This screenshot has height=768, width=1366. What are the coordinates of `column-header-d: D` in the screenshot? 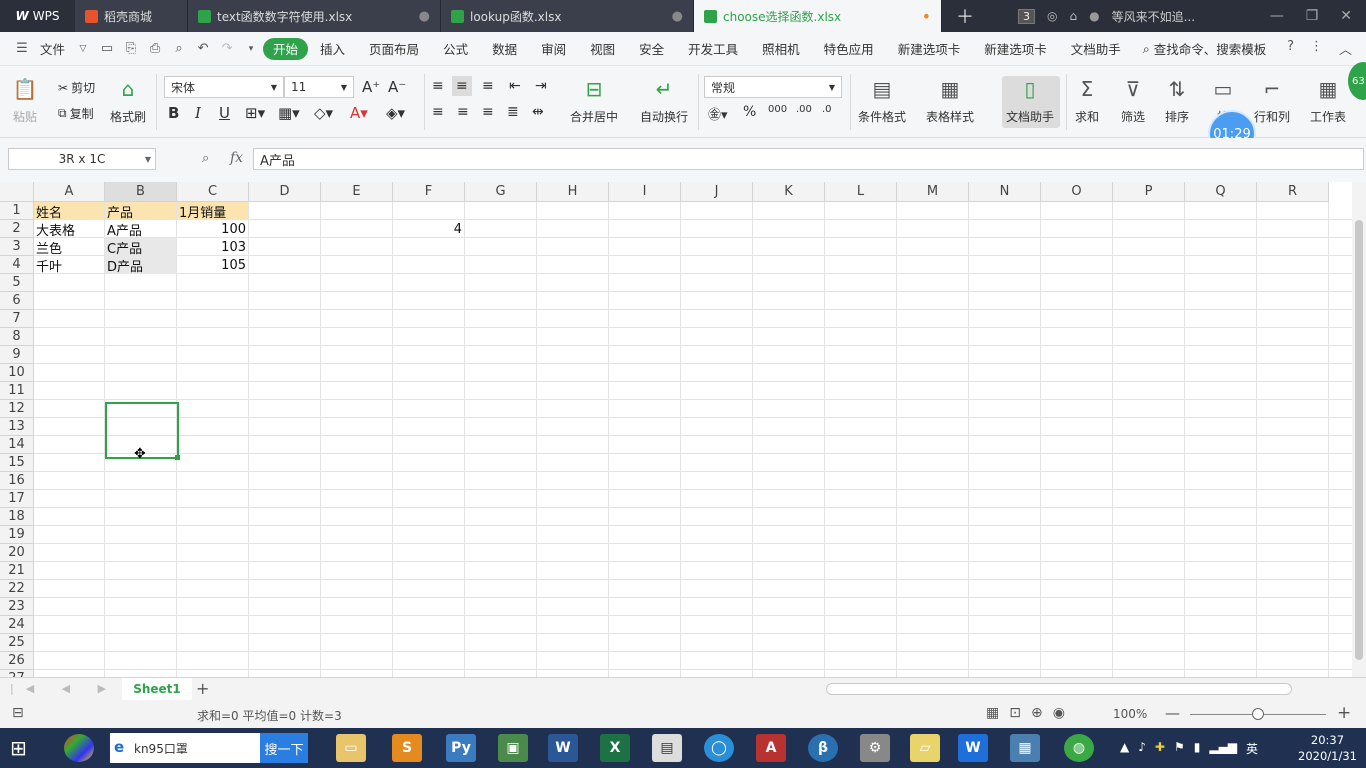 It's located at (285, 192).